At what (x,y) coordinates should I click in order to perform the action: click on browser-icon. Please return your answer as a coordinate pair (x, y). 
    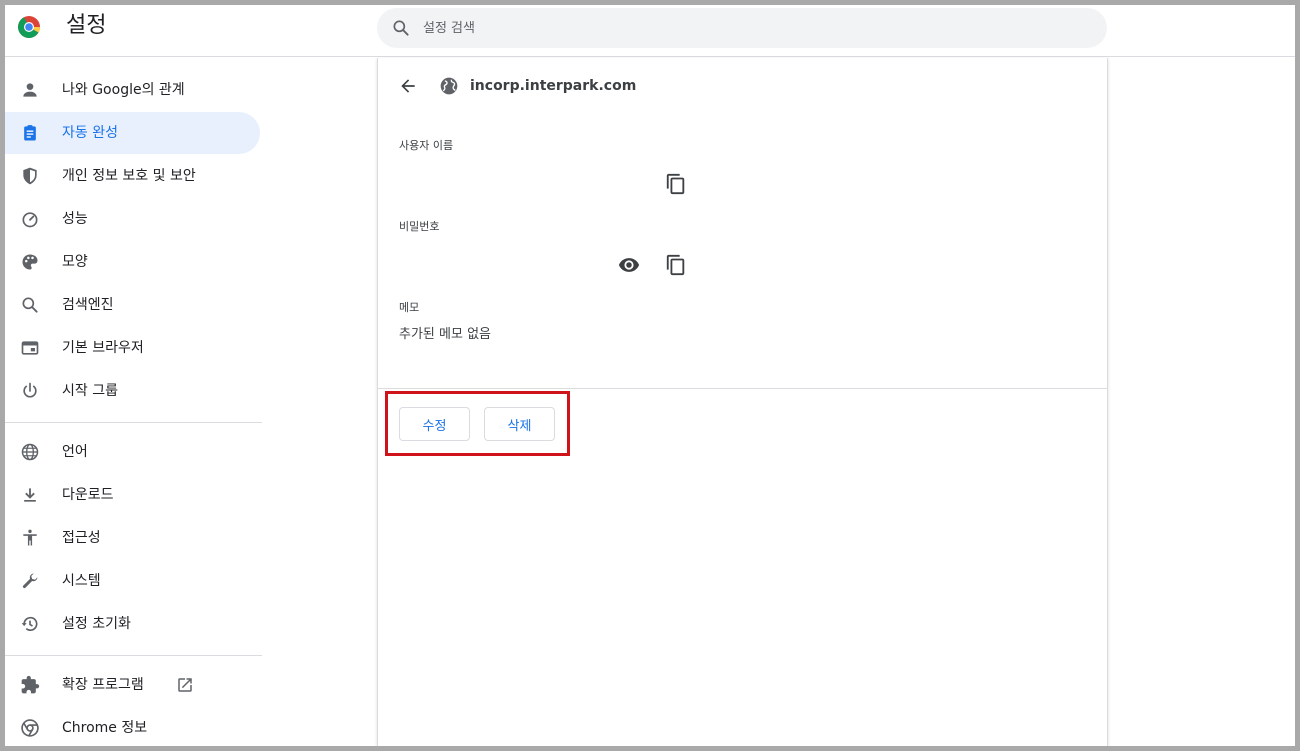
    Looking at the image, I should click on (30, 348).